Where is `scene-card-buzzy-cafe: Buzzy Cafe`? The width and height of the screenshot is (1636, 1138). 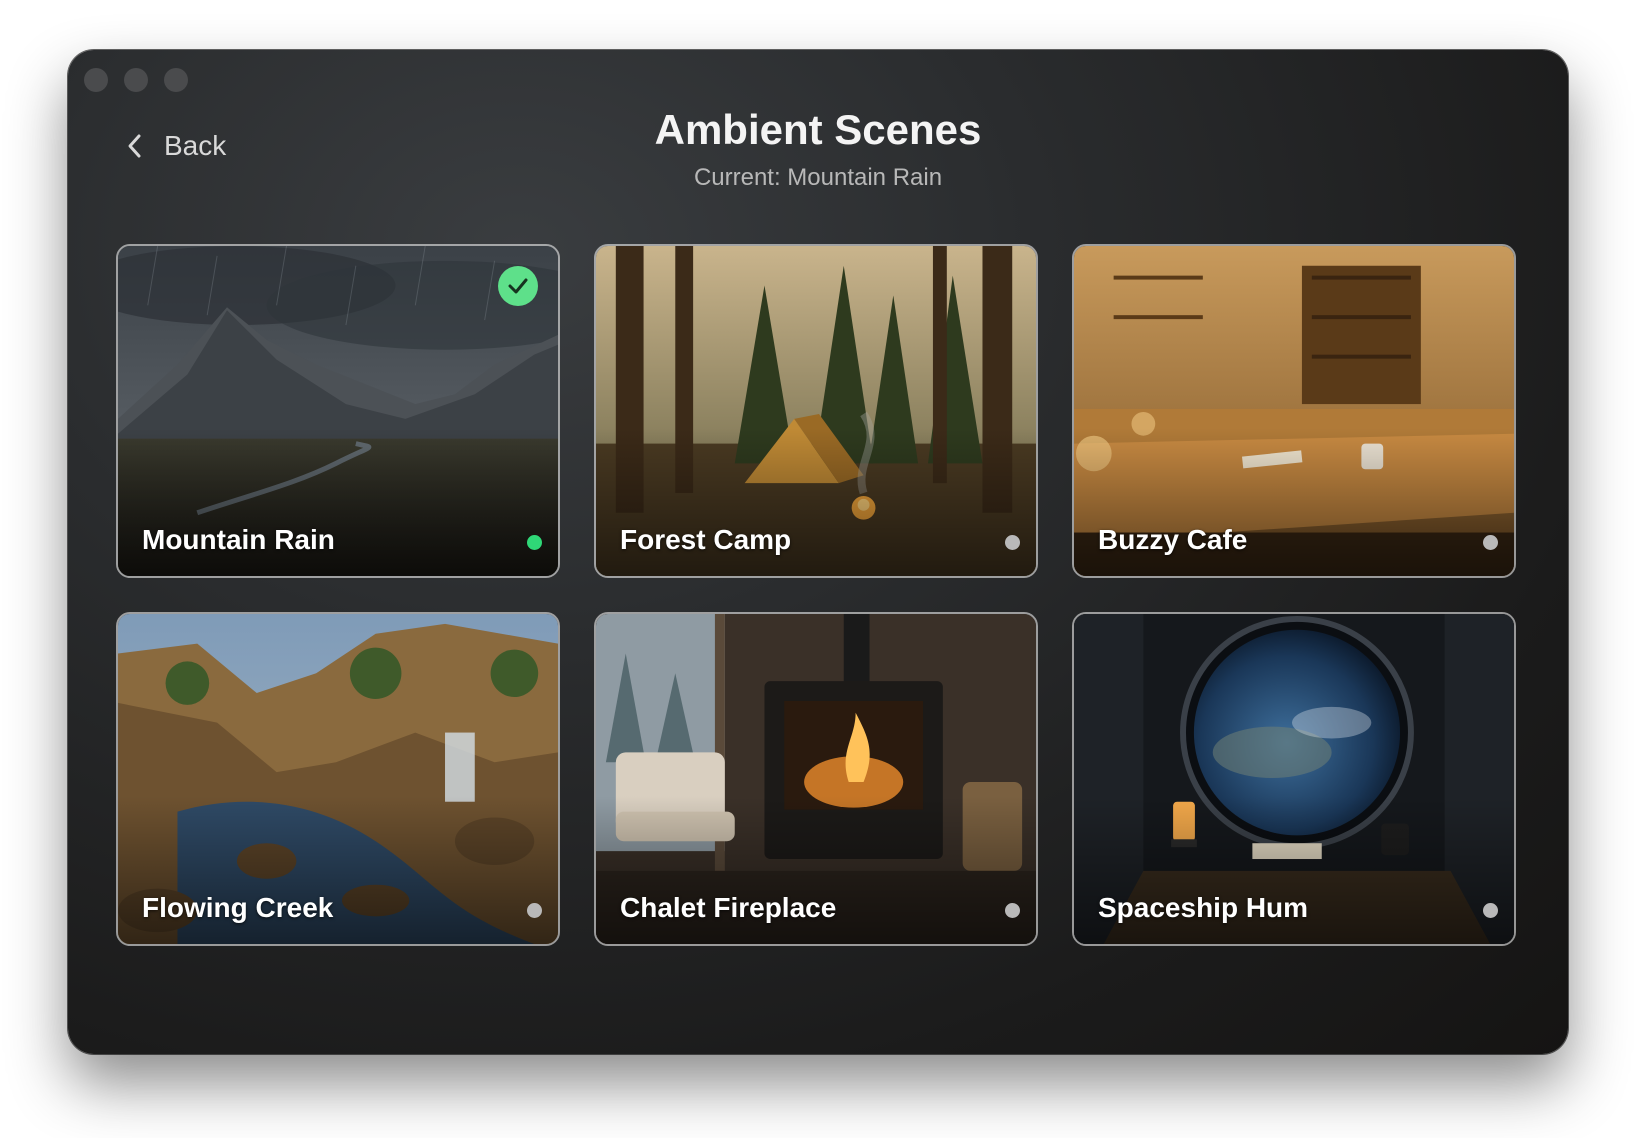
scene-card-buzzy-cafe: Buzzy Cafe is located at coordinates (1294, 411).